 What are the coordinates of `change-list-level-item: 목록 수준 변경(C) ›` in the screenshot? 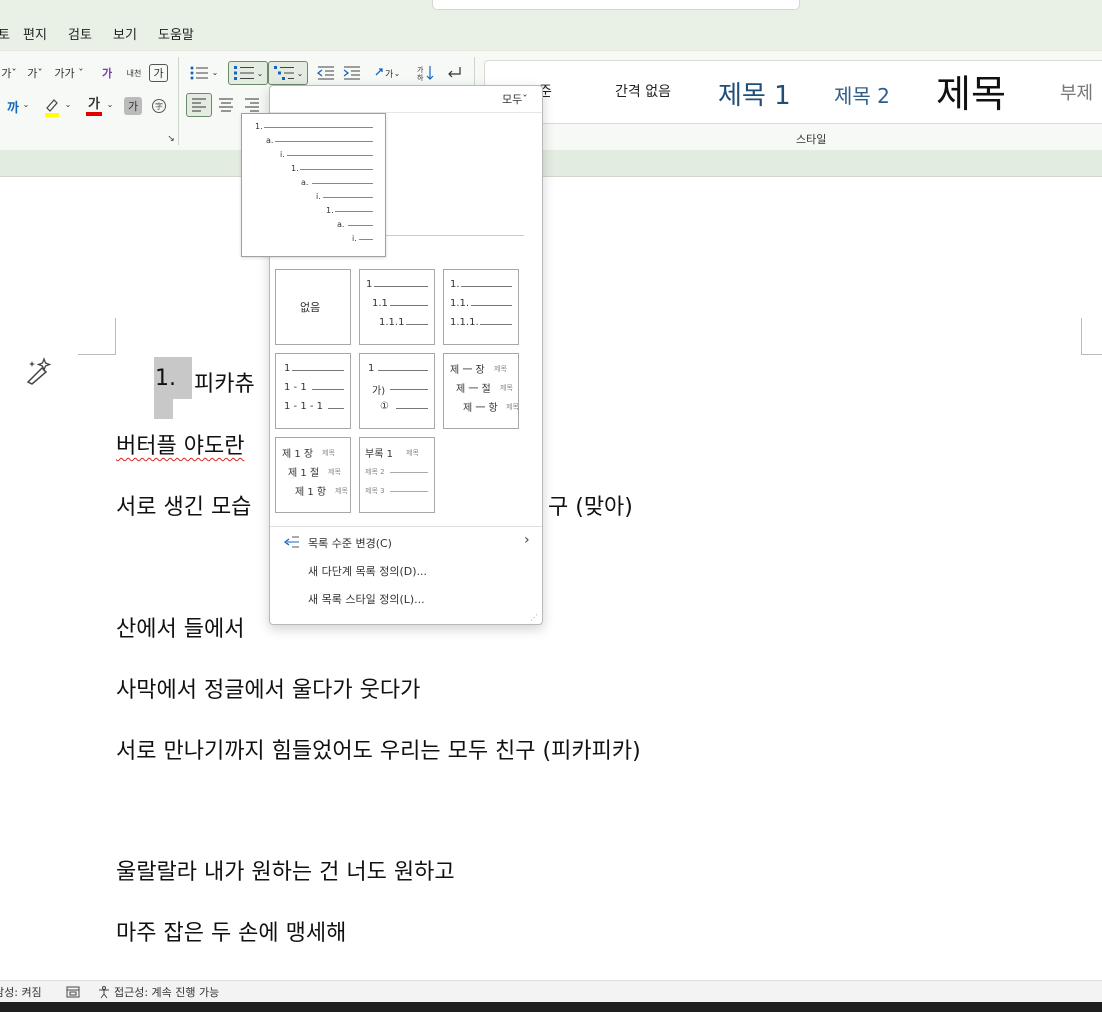 It's located at (406, 542).